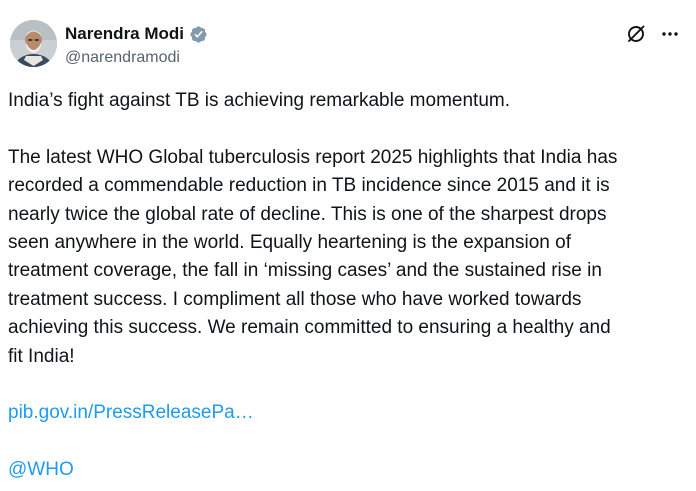 The height and width of the screenshot is (491, 696). What do you see at coordinates (33, 43) in the screenshot?
I see `avatar` at bounding box center [33, 43].